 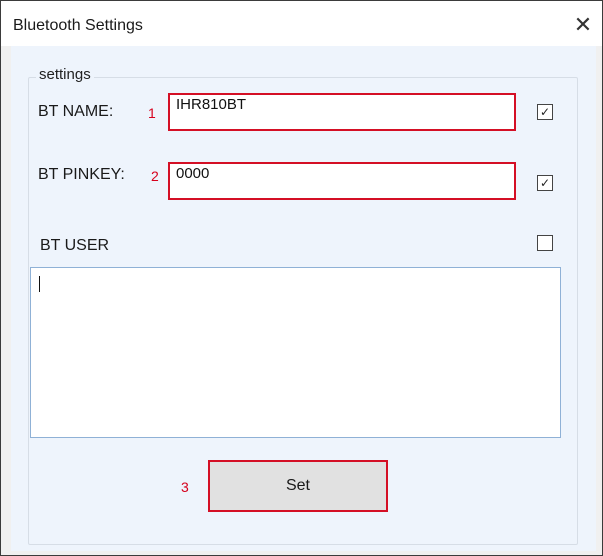 I want to click on close-icon: ✕, so click(x=583, y=25).